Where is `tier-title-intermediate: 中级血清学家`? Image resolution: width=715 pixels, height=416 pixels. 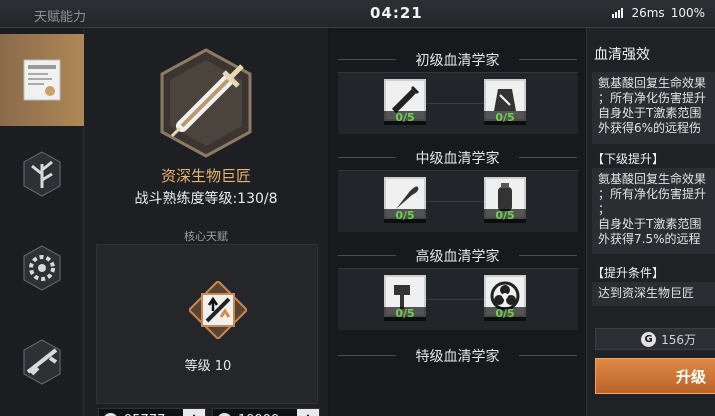 tier-title-intermediate: 中级血清学家 is located at coordinates (457, 158).